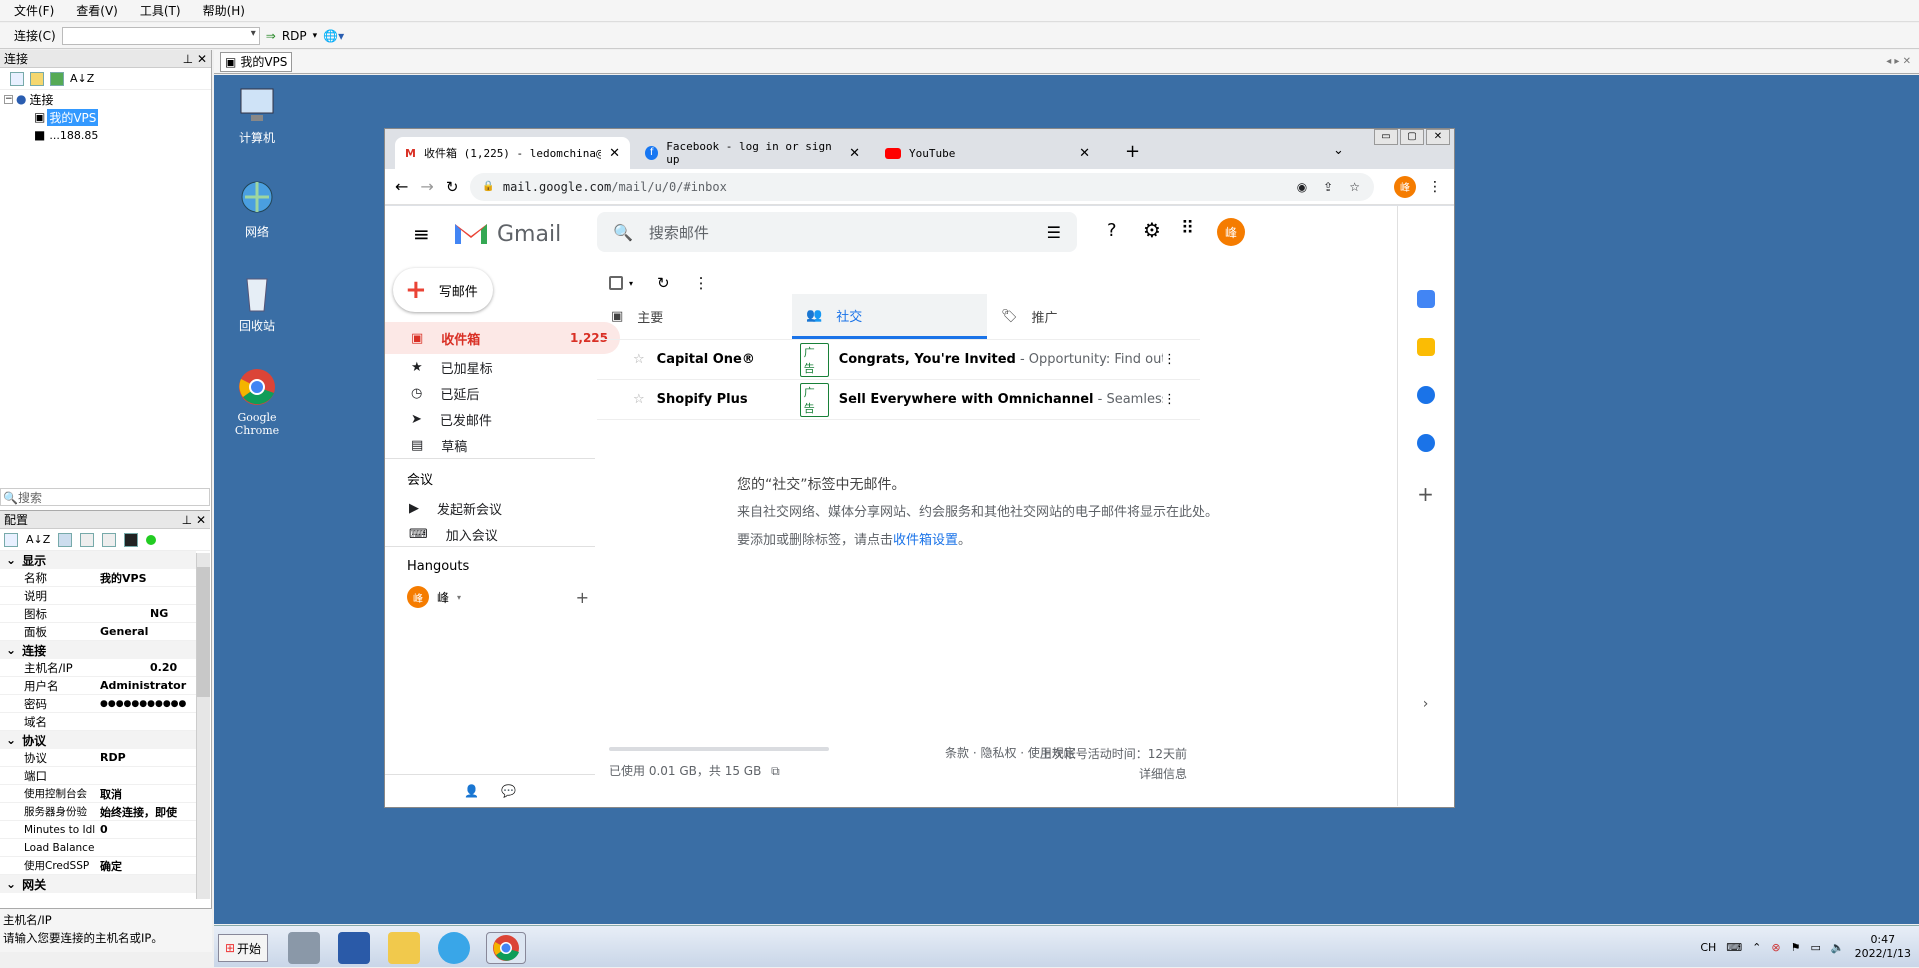  Describe the element at coordinates (1425, 347) in the screenshot. I see `keep-icon` at that location.